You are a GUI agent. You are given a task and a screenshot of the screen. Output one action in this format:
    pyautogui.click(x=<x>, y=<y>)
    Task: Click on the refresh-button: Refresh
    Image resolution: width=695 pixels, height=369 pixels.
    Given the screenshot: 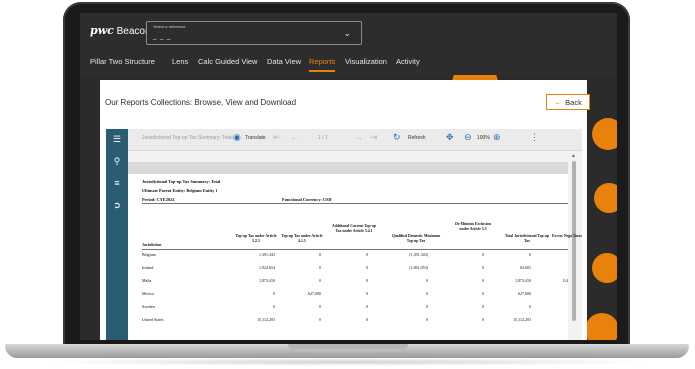 What is the action you would take?
    pyautogui.click(x=417, y=138)
    